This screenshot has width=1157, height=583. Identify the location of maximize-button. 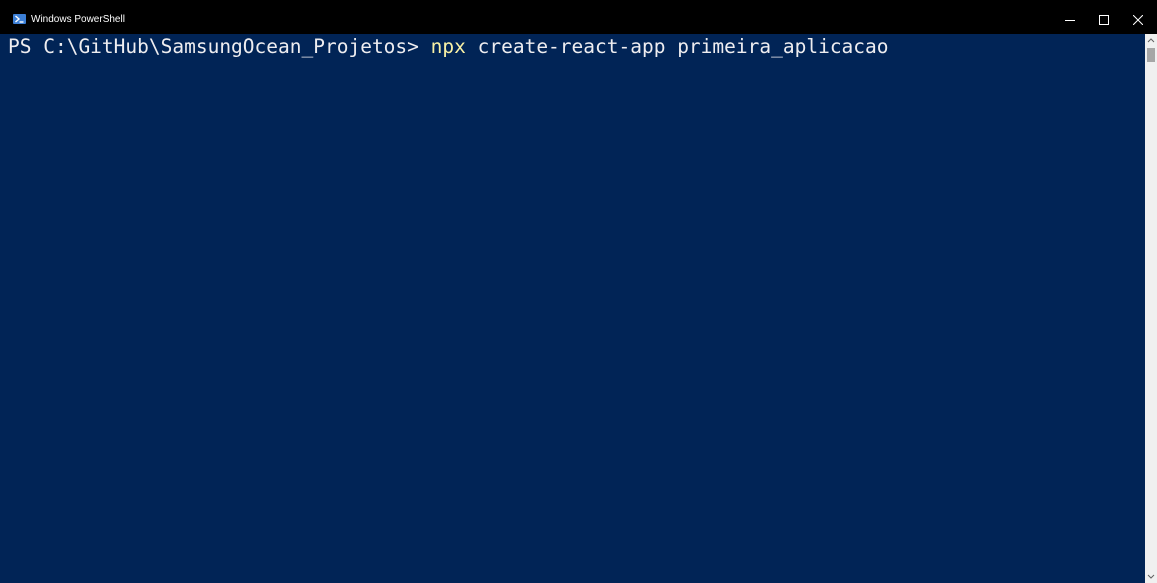
(1104, 20).